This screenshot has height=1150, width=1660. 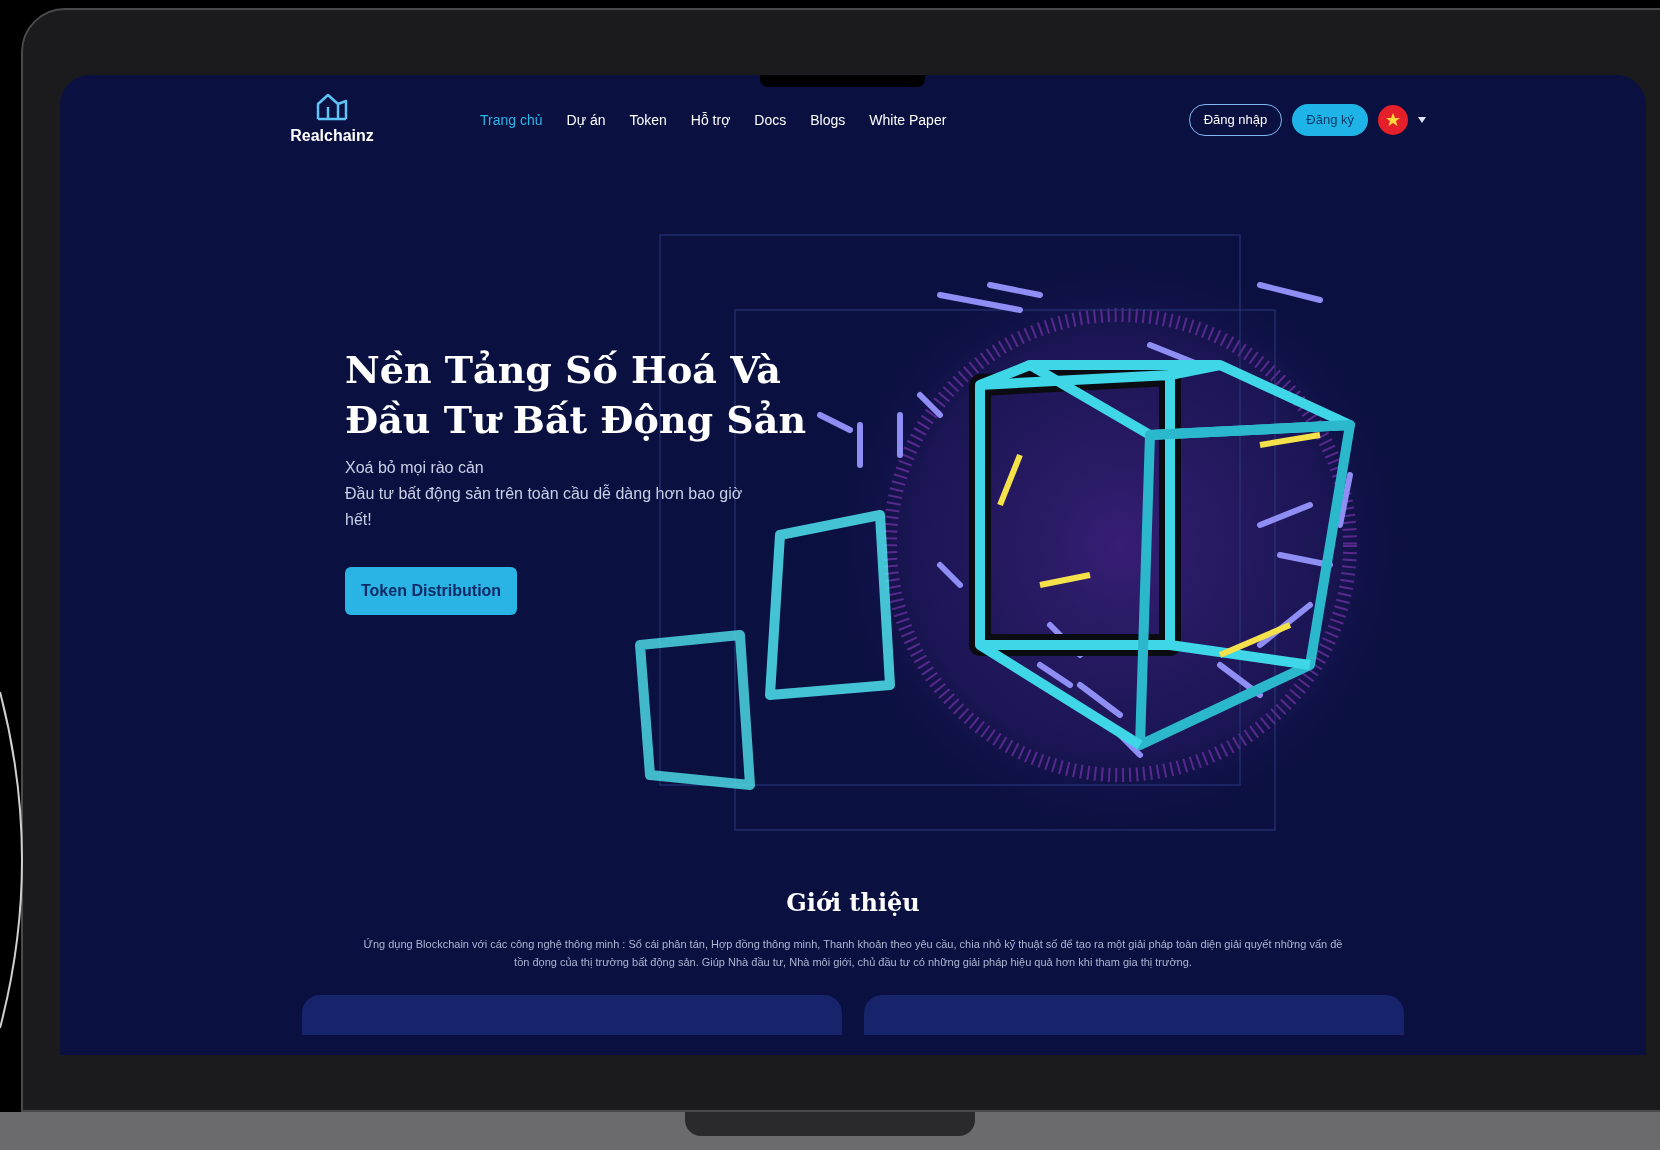 What do you see at coordinates (431, 591) in the screenshot?
I see `token-distribution-button: Token Distribution` at bounding box center [431, 591].